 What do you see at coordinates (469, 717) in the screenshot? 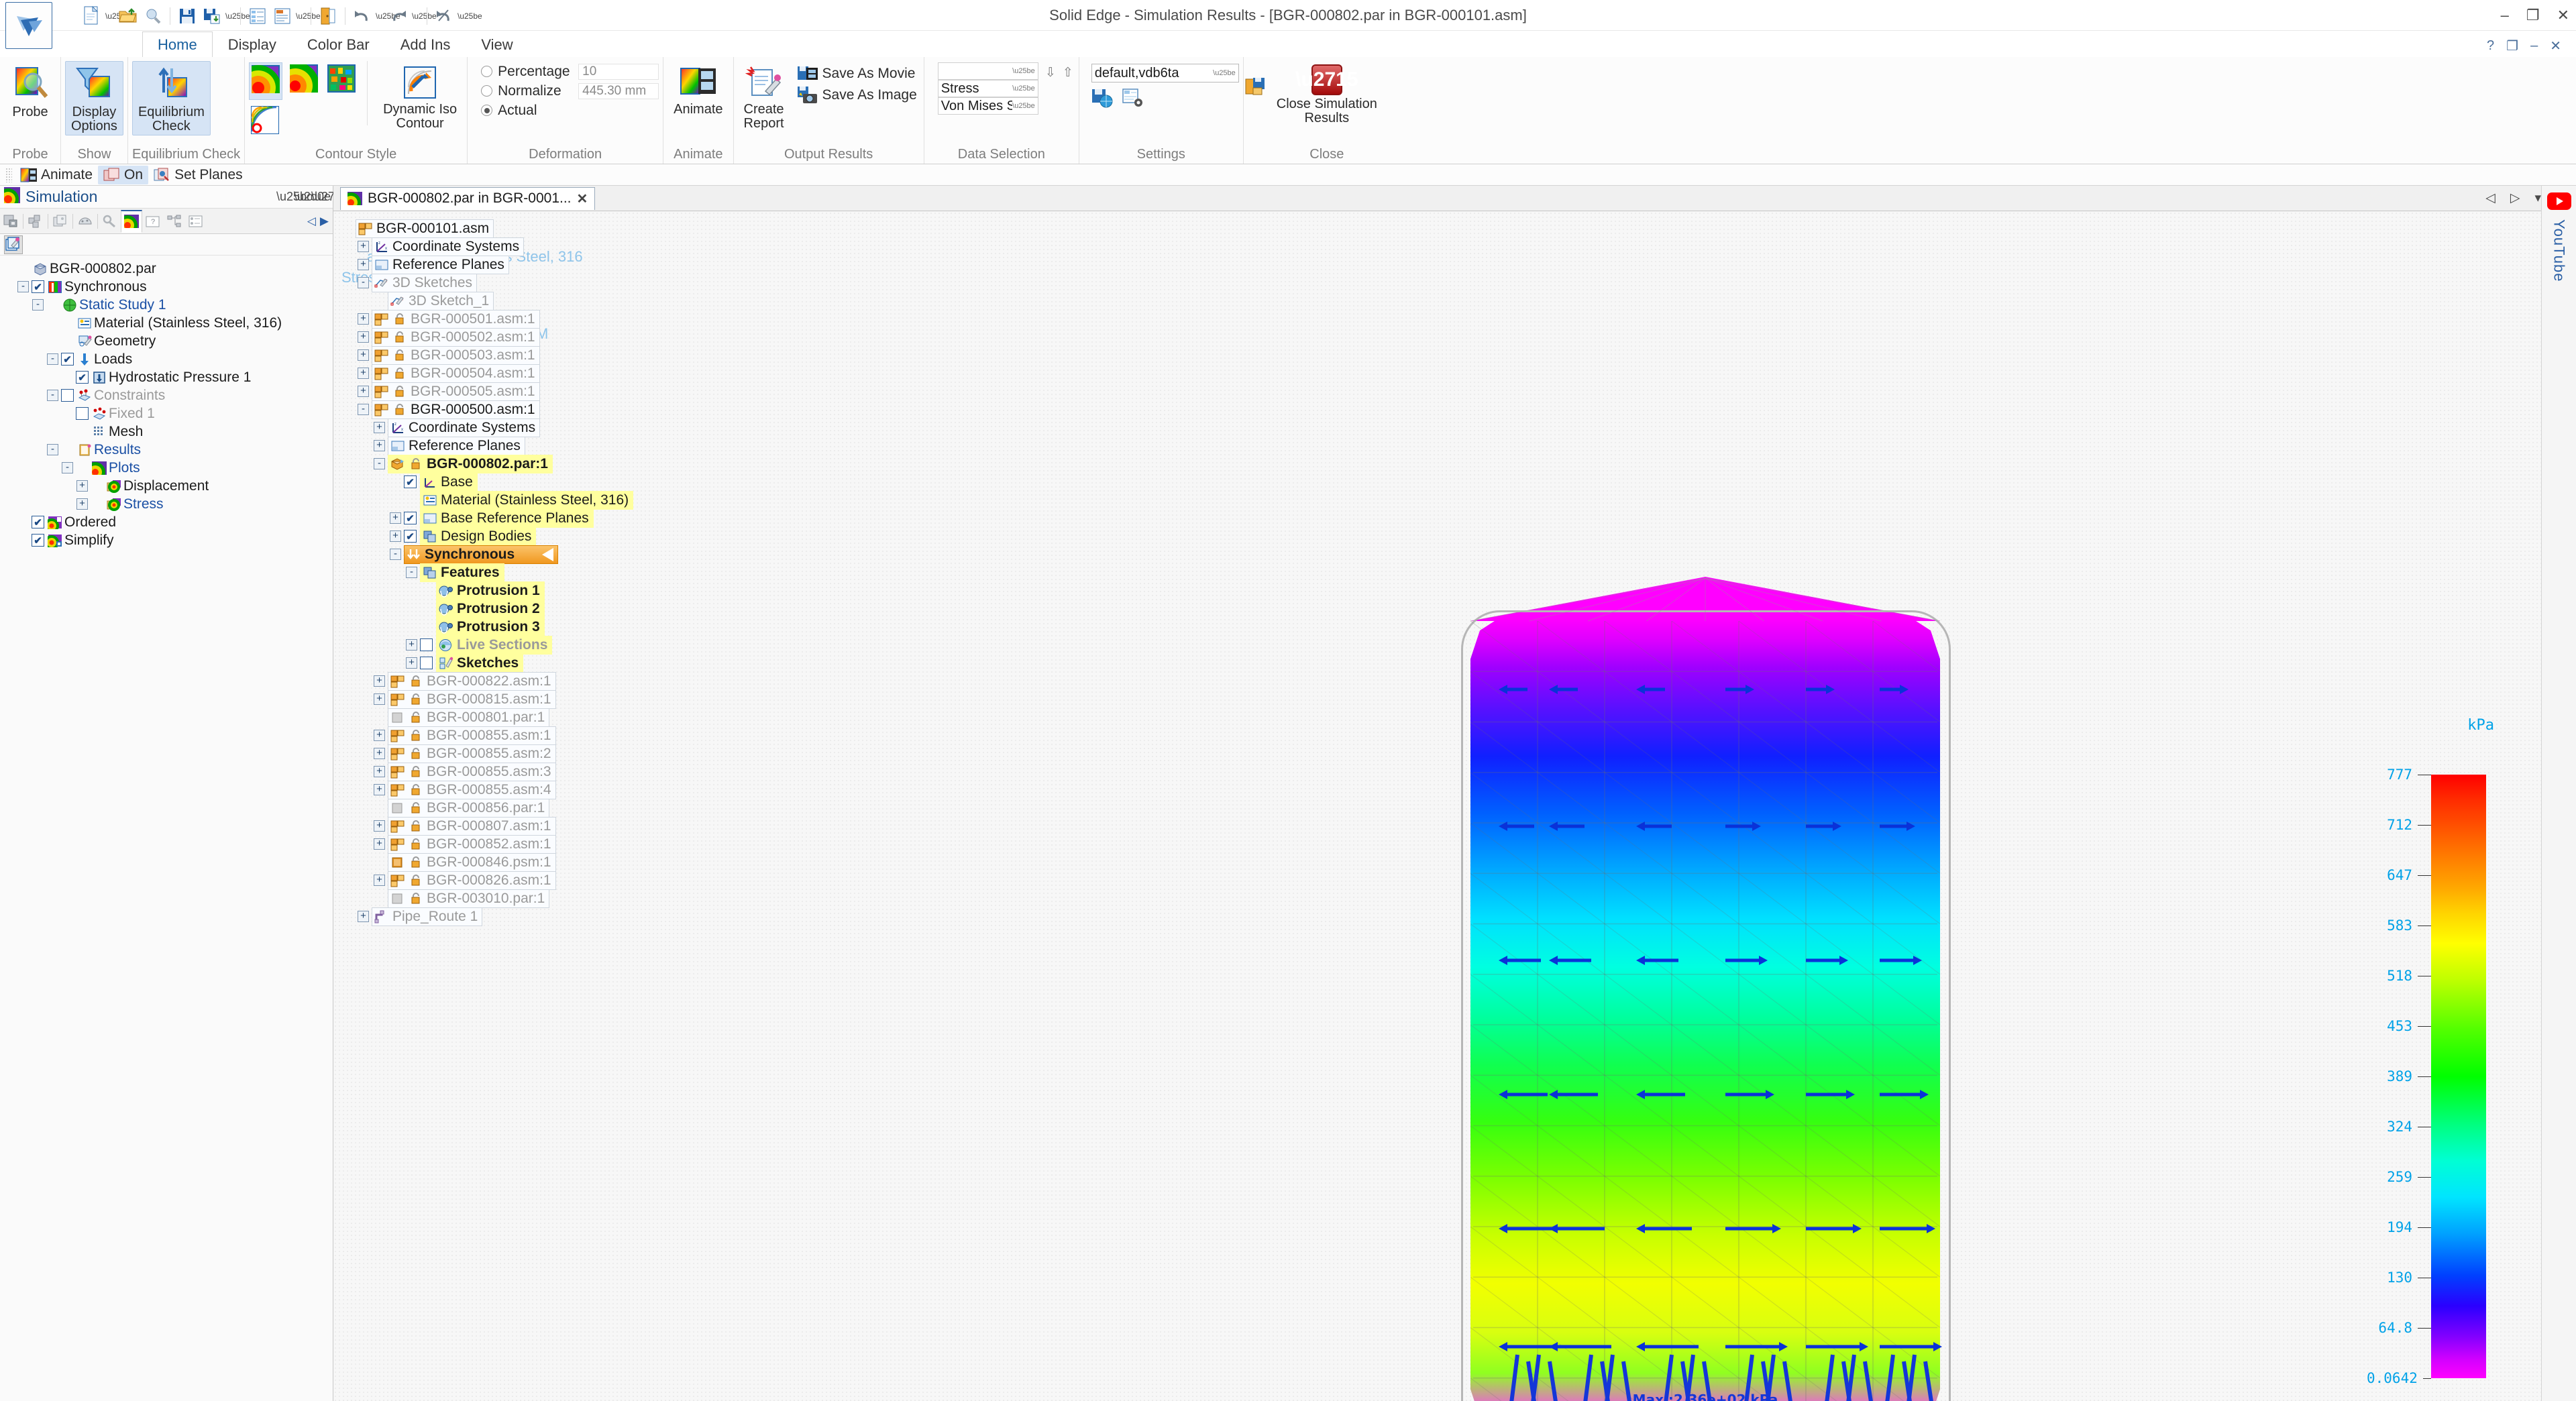
I see `assembly-tree-item: BGR-000801.par:1` at bounding box center [469, 717].